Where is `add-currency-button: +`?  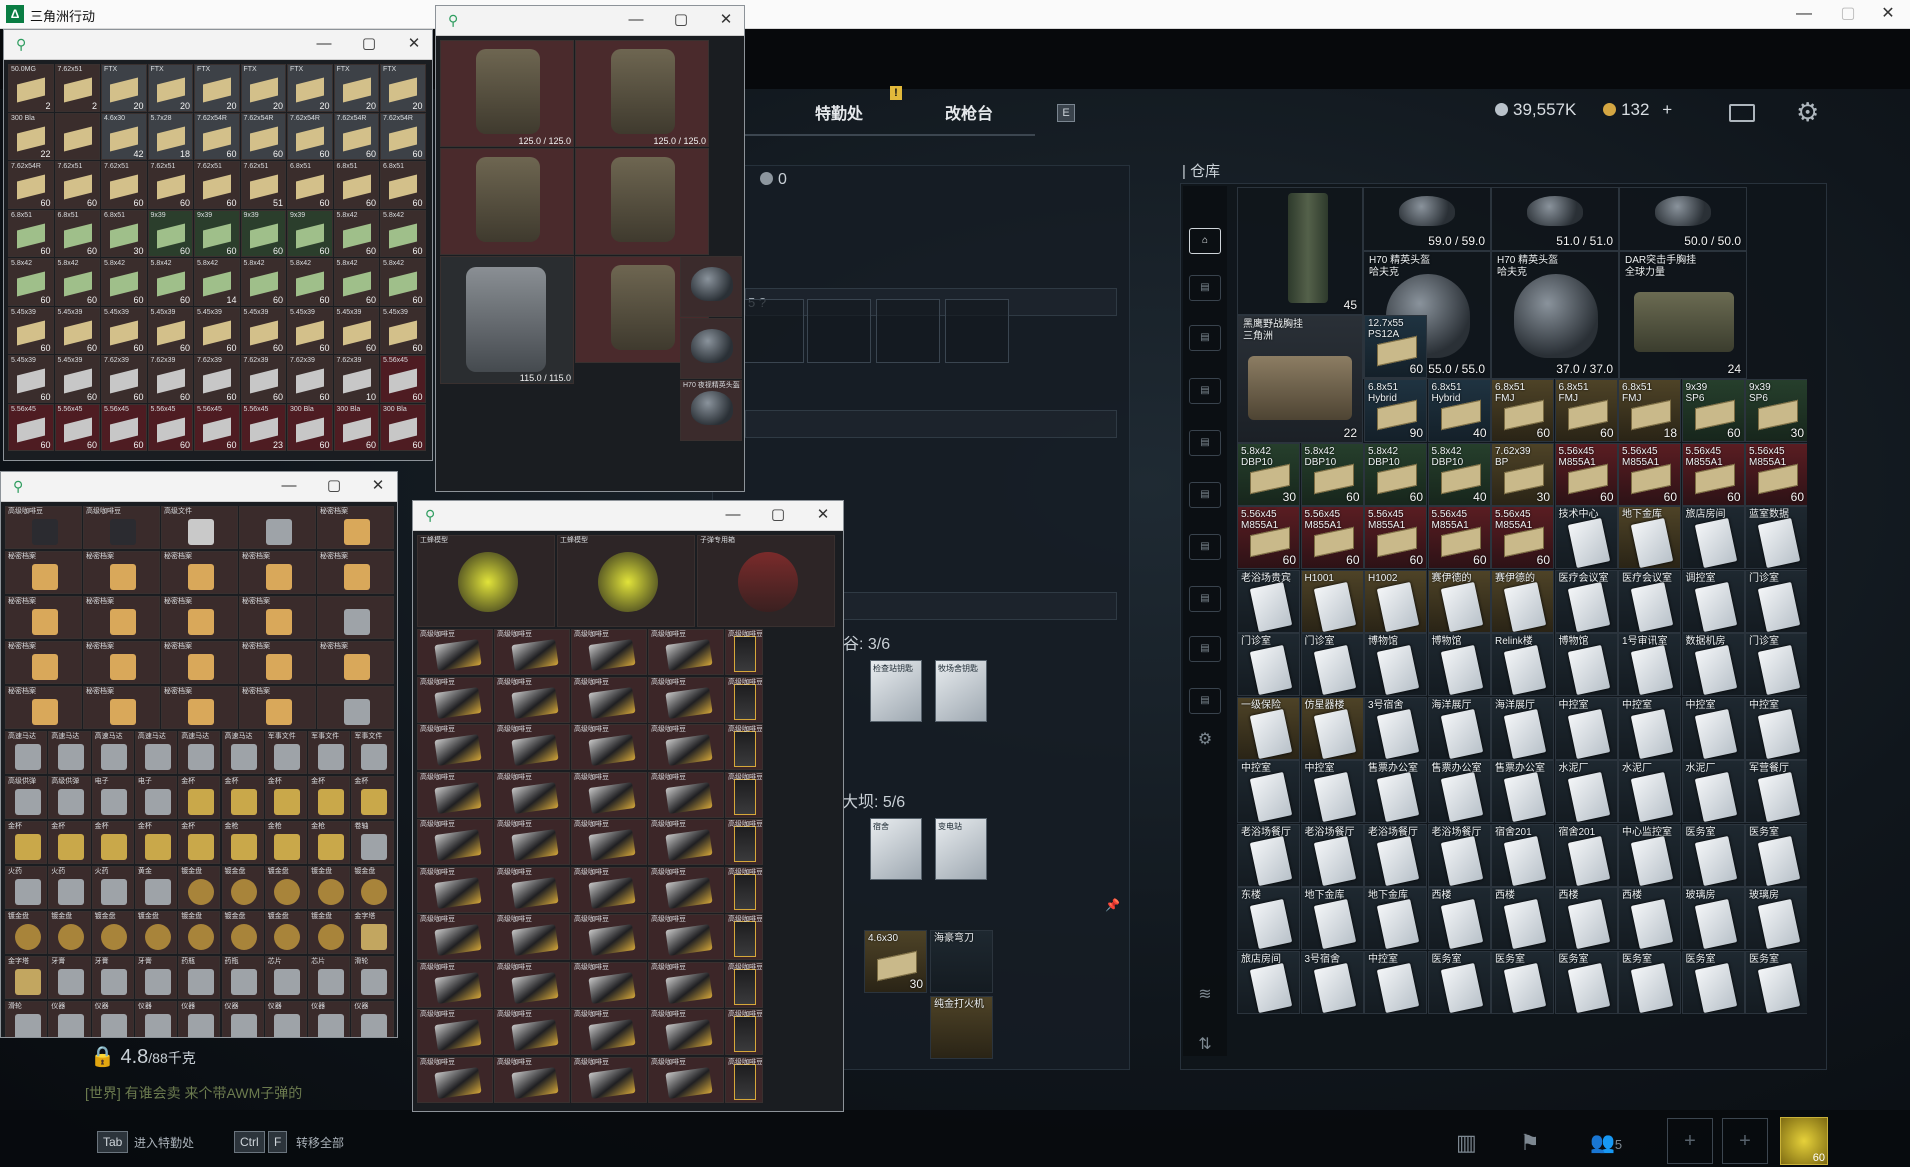 add-currency-button: + is located at coordinates (1667, 109).